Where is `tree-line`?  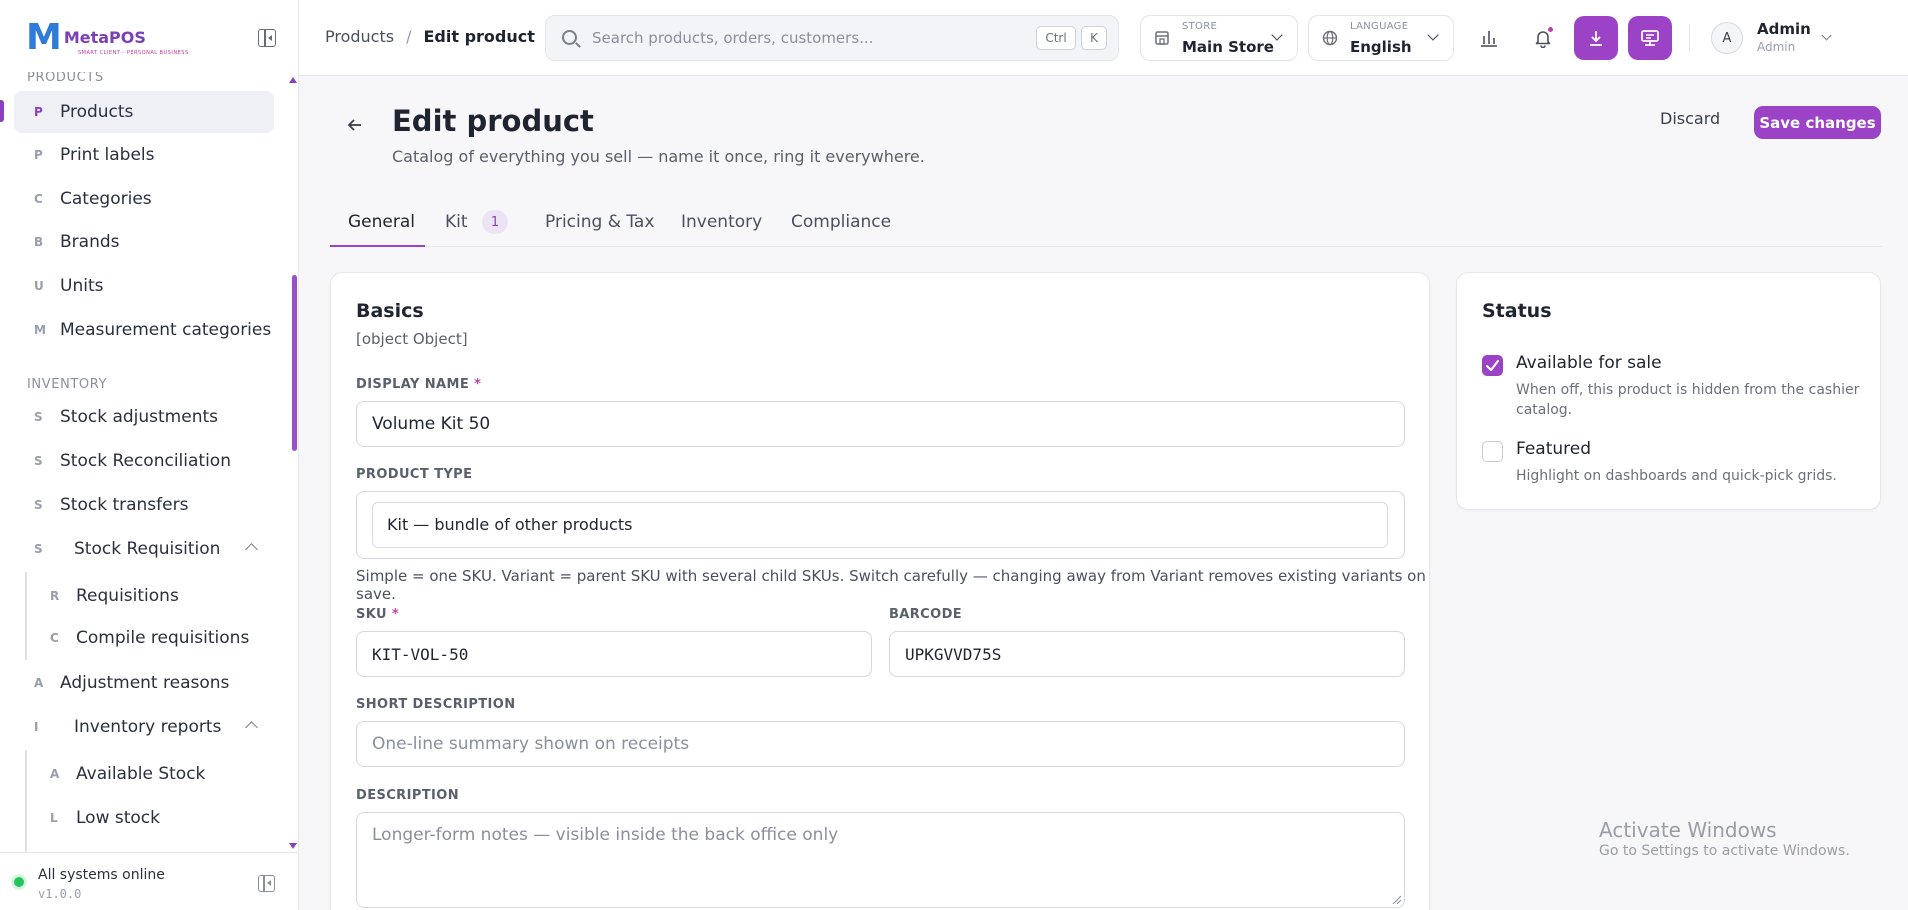 tree-line is located at coordinates (26, 801).